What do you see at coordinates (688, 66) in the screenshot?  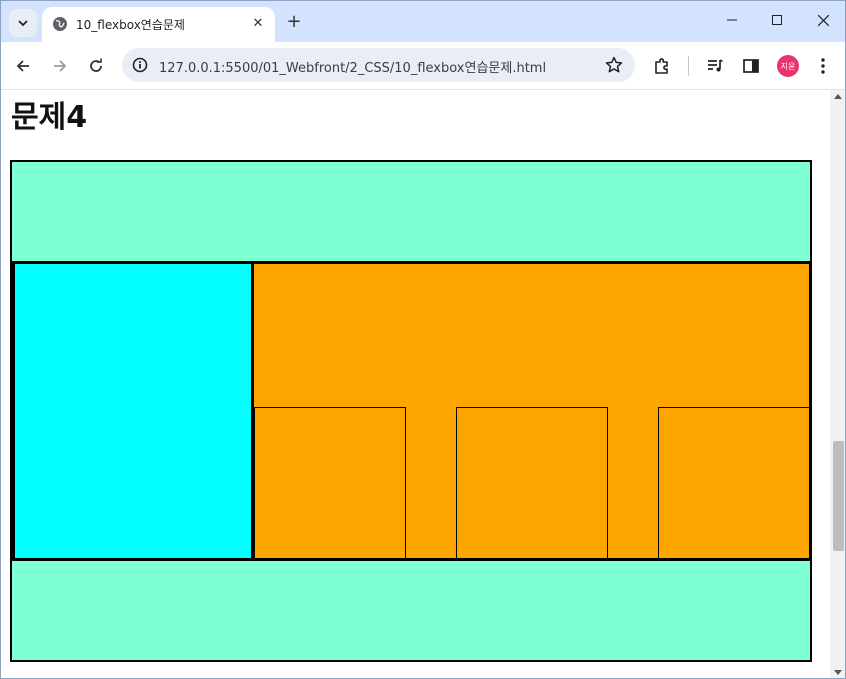 I see `toolbar-separator` at bounding box center [688, 66].